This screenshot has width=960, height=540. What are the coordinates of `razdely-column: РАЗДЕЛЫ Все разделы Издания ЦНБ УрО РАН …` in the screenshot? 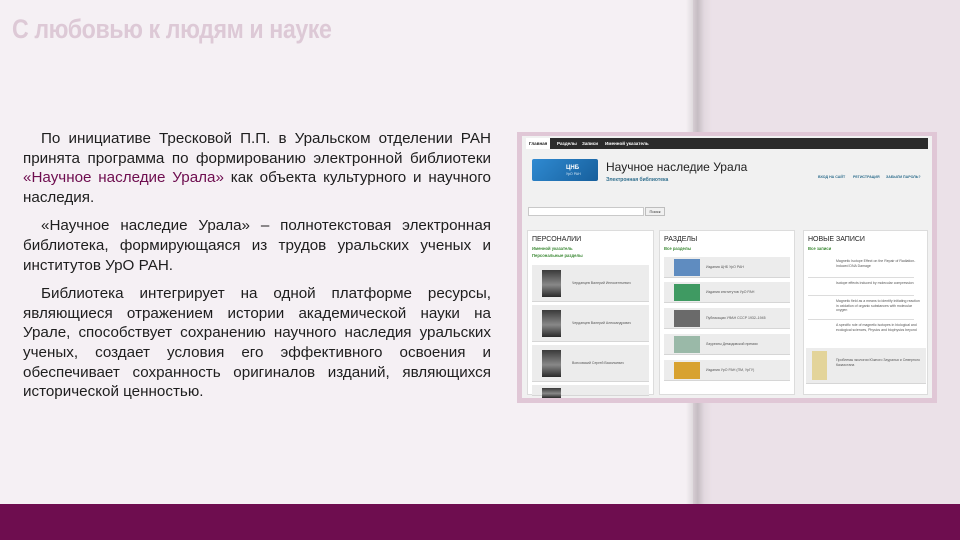 It's located at (727, 312).